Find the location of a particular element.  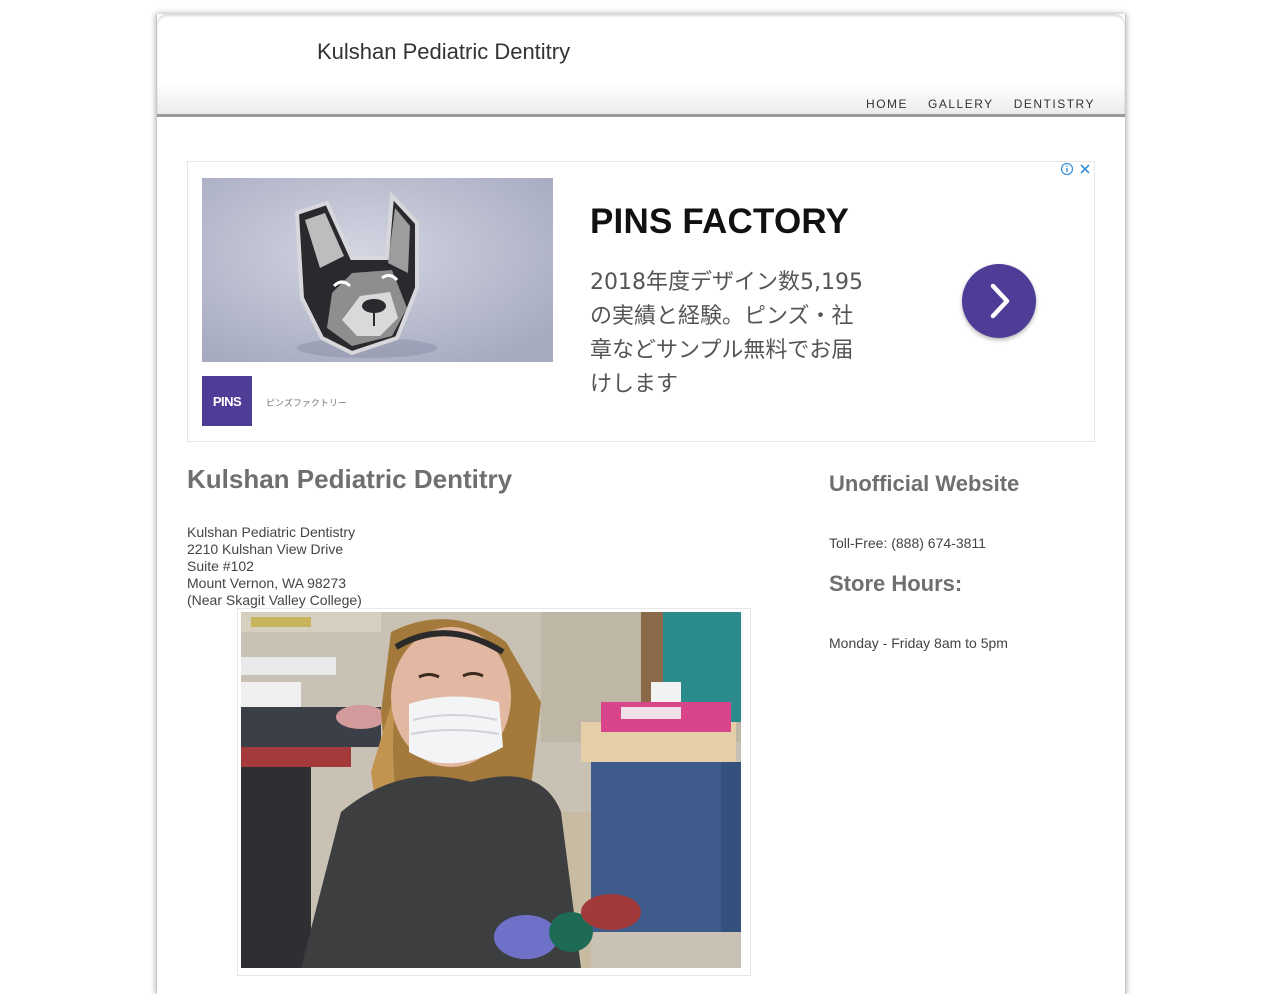

address-line: (Near Skagit Valley College) is located at coordinates (274, 600).